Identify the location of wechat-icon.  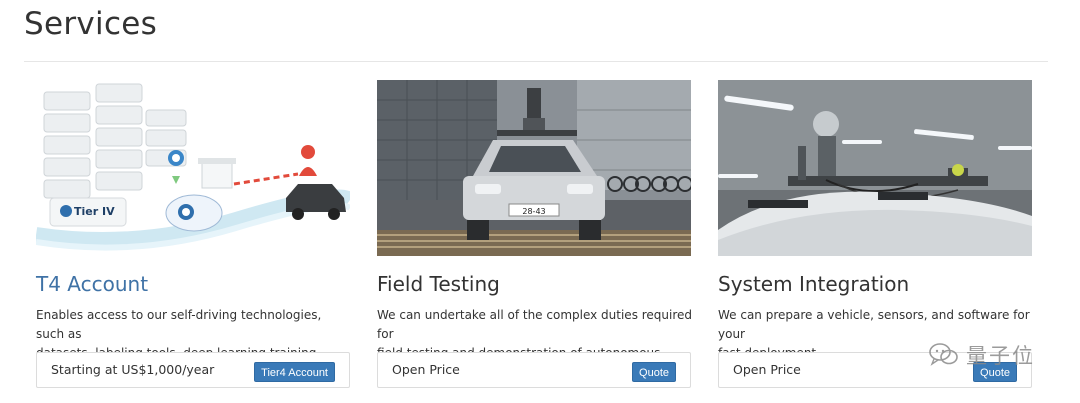
(943, 354).